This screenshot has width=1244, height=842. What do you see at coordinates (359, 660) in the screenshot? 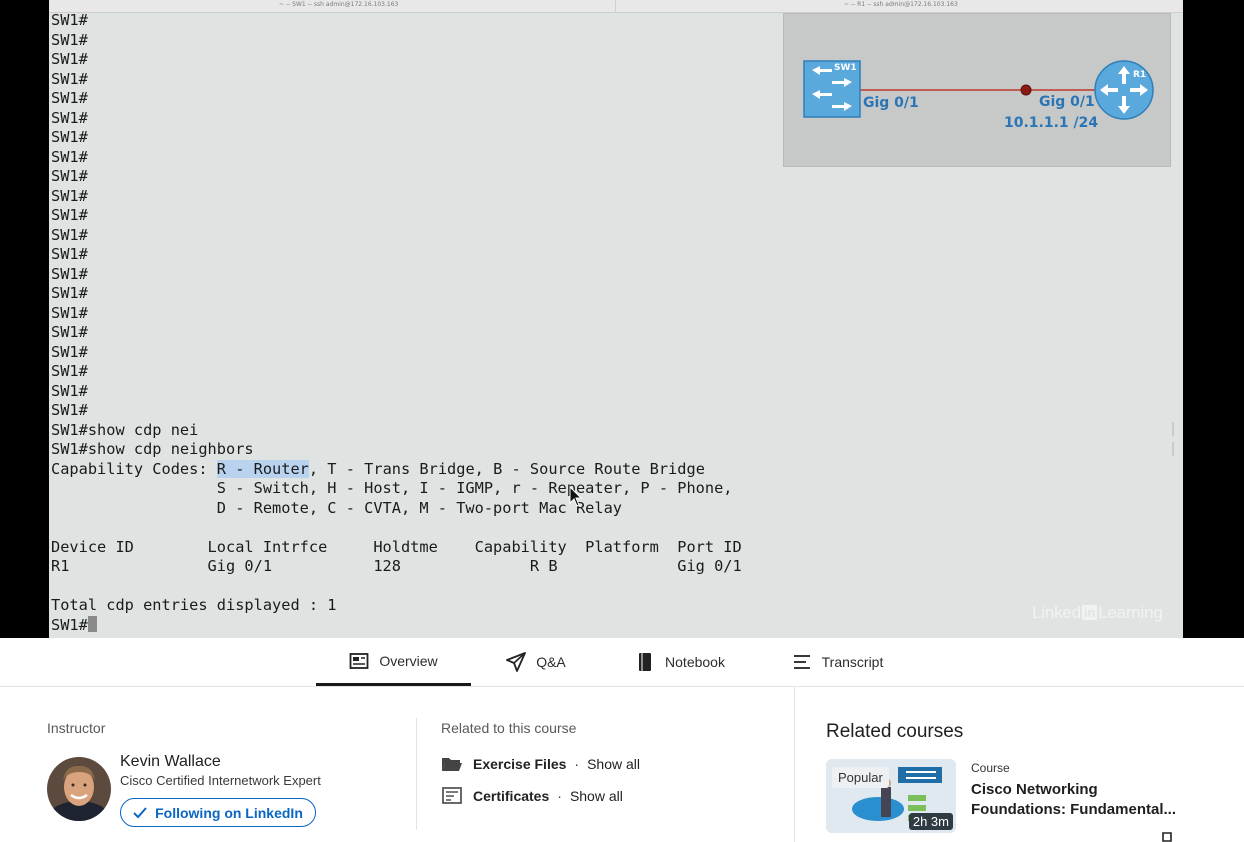
I see `overview-icon` at bounding box center [359, 660].